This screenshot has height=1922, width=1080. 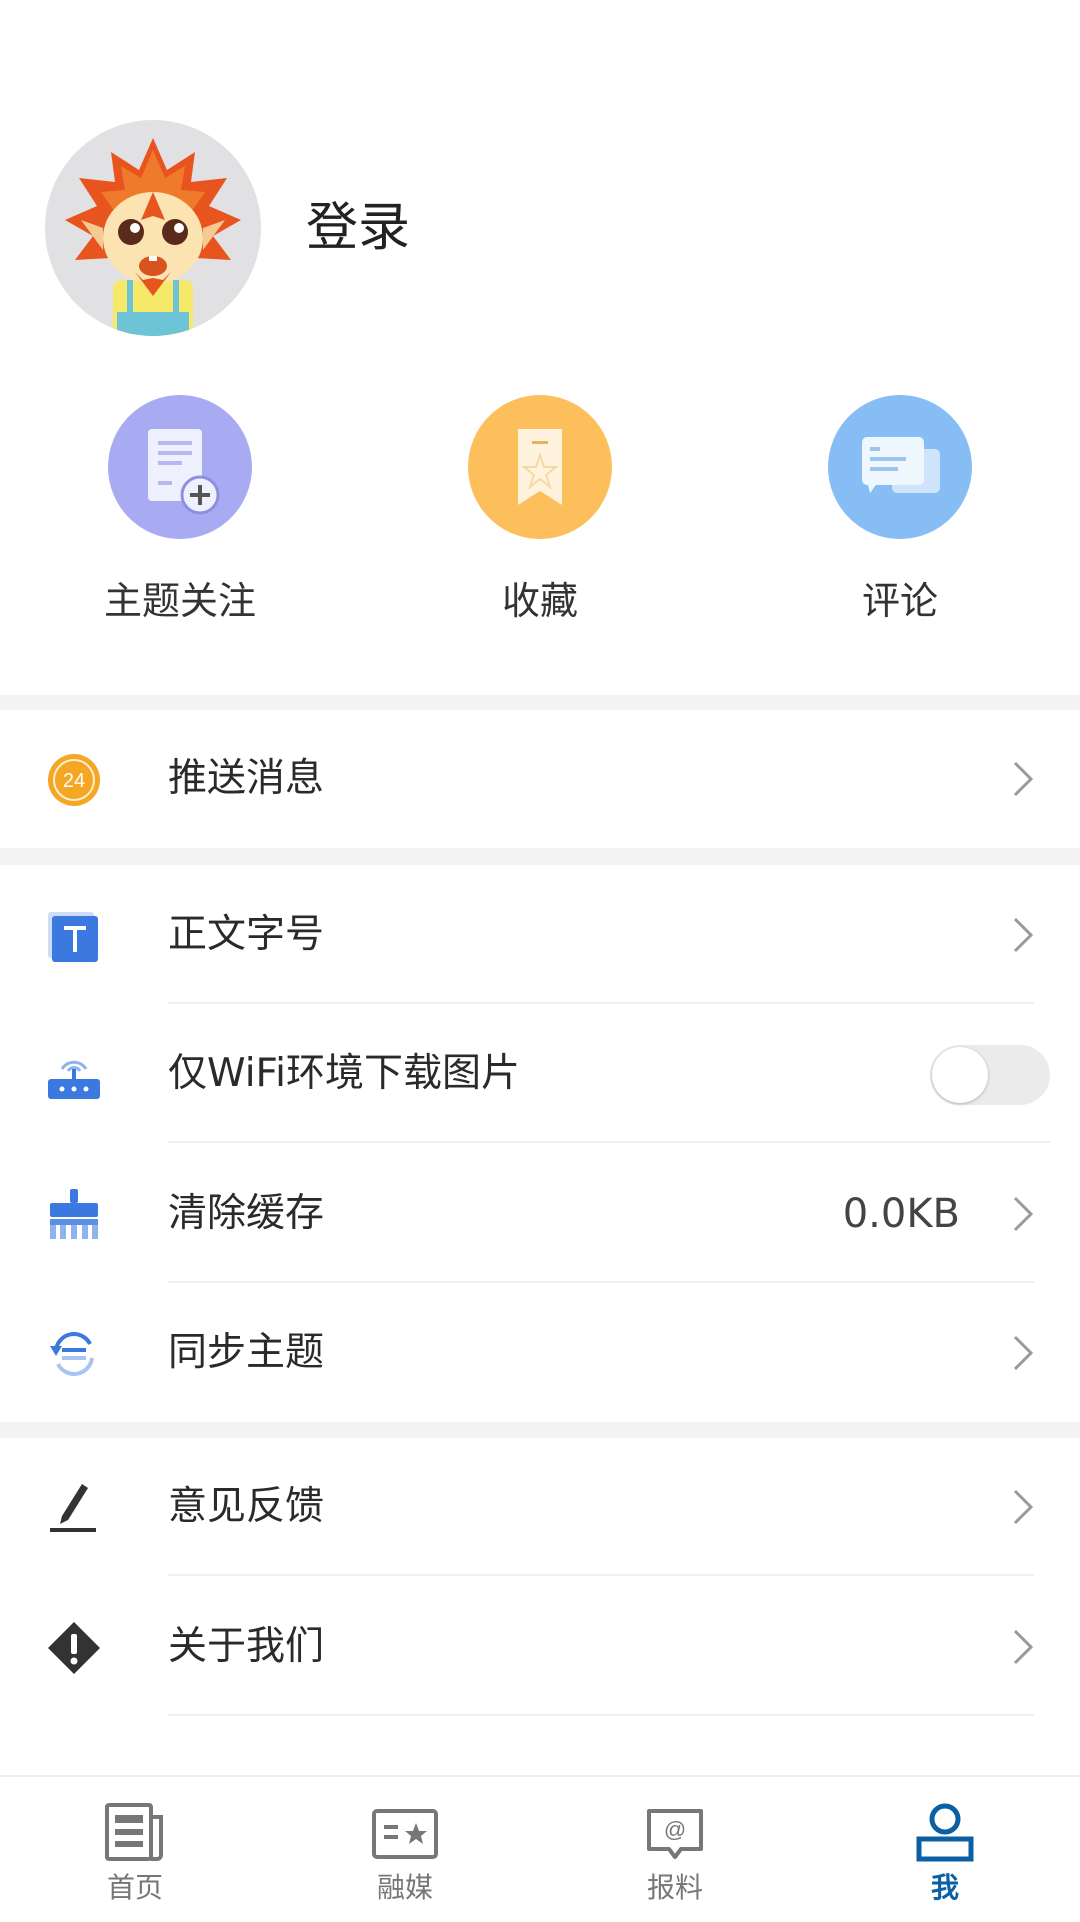 What do you see at coordinates (945, 1832) in the screenshot?
I see `user-icon` at bounding box center [945, 1832].